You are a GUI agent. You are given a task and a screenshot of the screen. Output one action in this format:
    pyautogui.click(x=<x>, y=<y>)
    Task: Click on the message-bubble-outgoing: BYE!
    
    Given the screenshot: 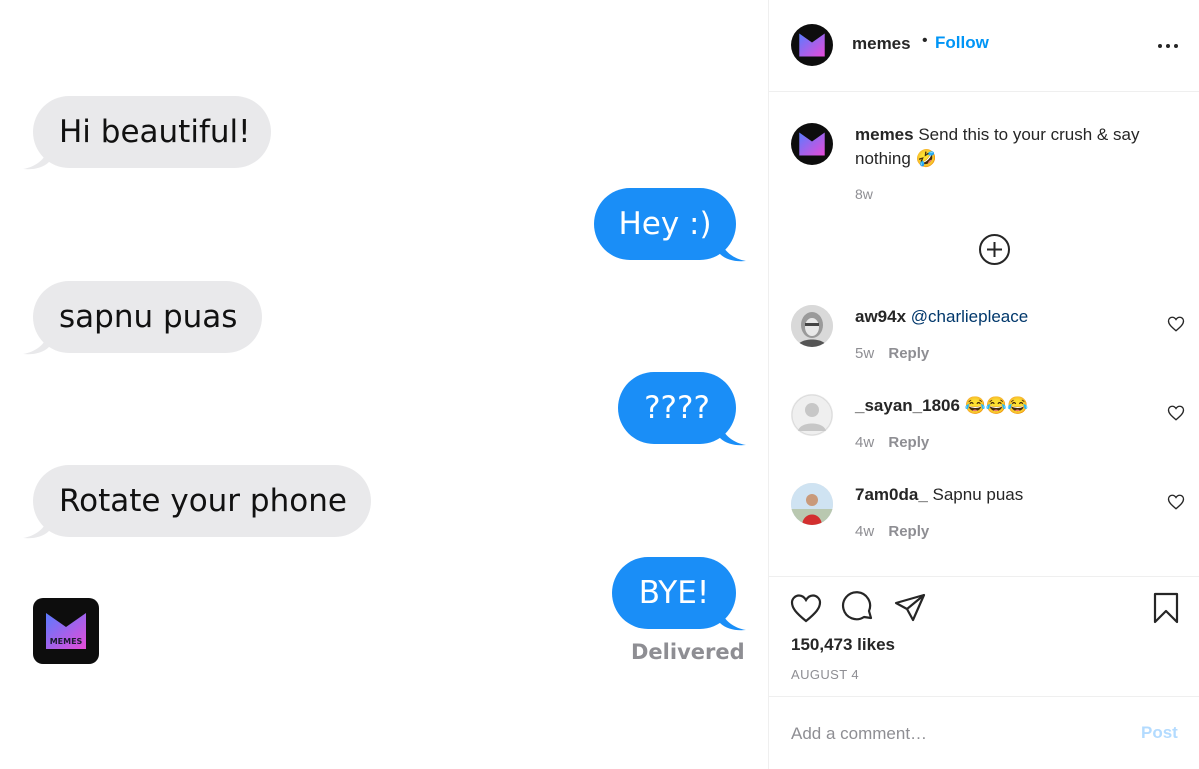 What is the action you would take?
    pyautogui.click(x=679, y=594)
    